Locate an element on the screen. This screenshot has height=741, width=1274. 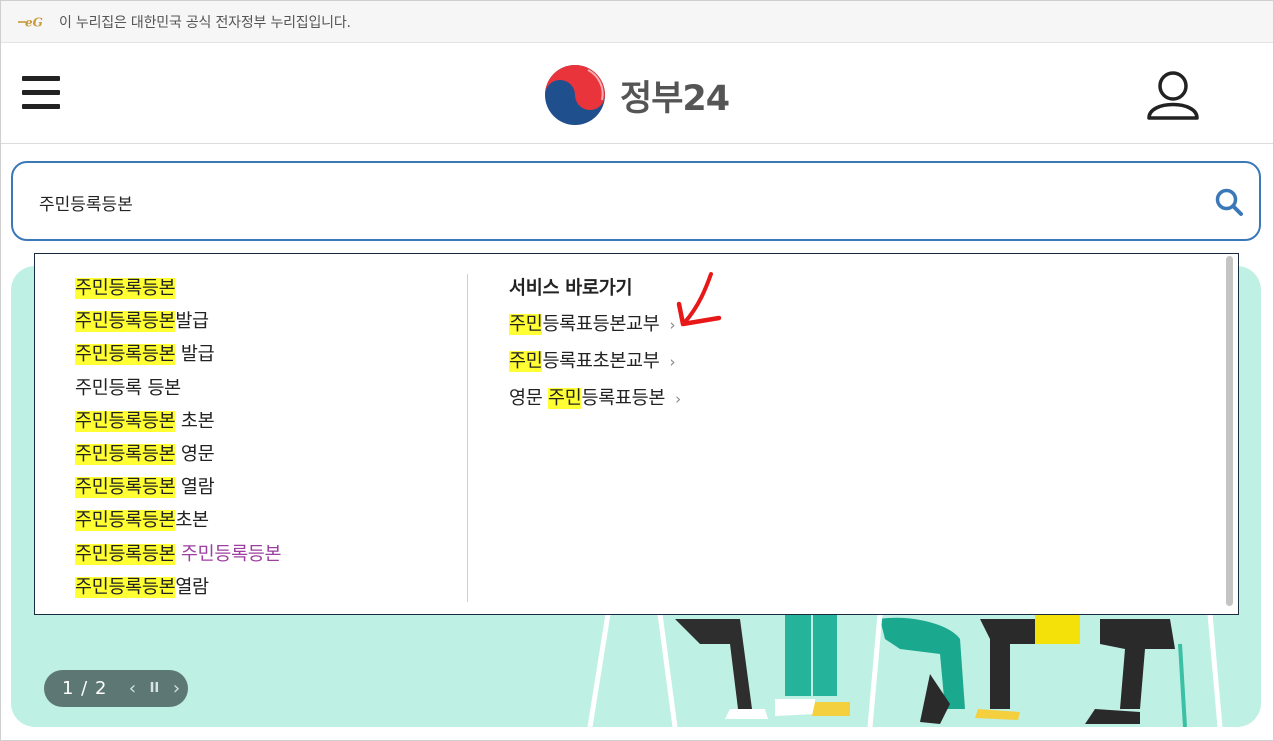
suggestion-text: 주민등록 등본 is located at coordinates (128, 388).